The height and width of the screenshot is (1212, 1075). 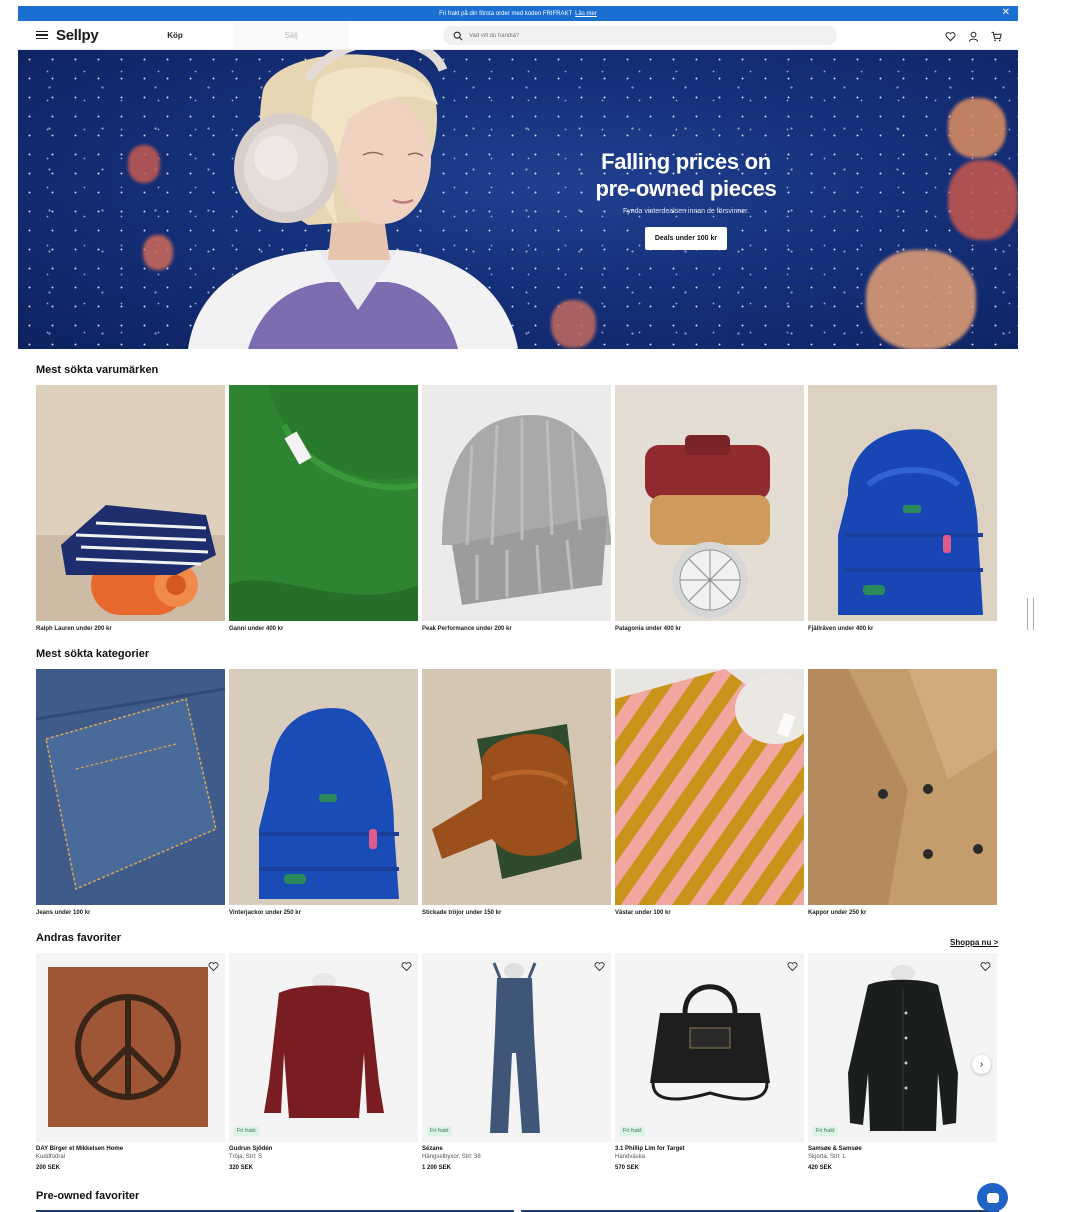 What do you see at coordinates (827, 1157) in the screenshot?
I see `product-desc: Skjorta, Strl: L` at bounding box center [827, 1157].